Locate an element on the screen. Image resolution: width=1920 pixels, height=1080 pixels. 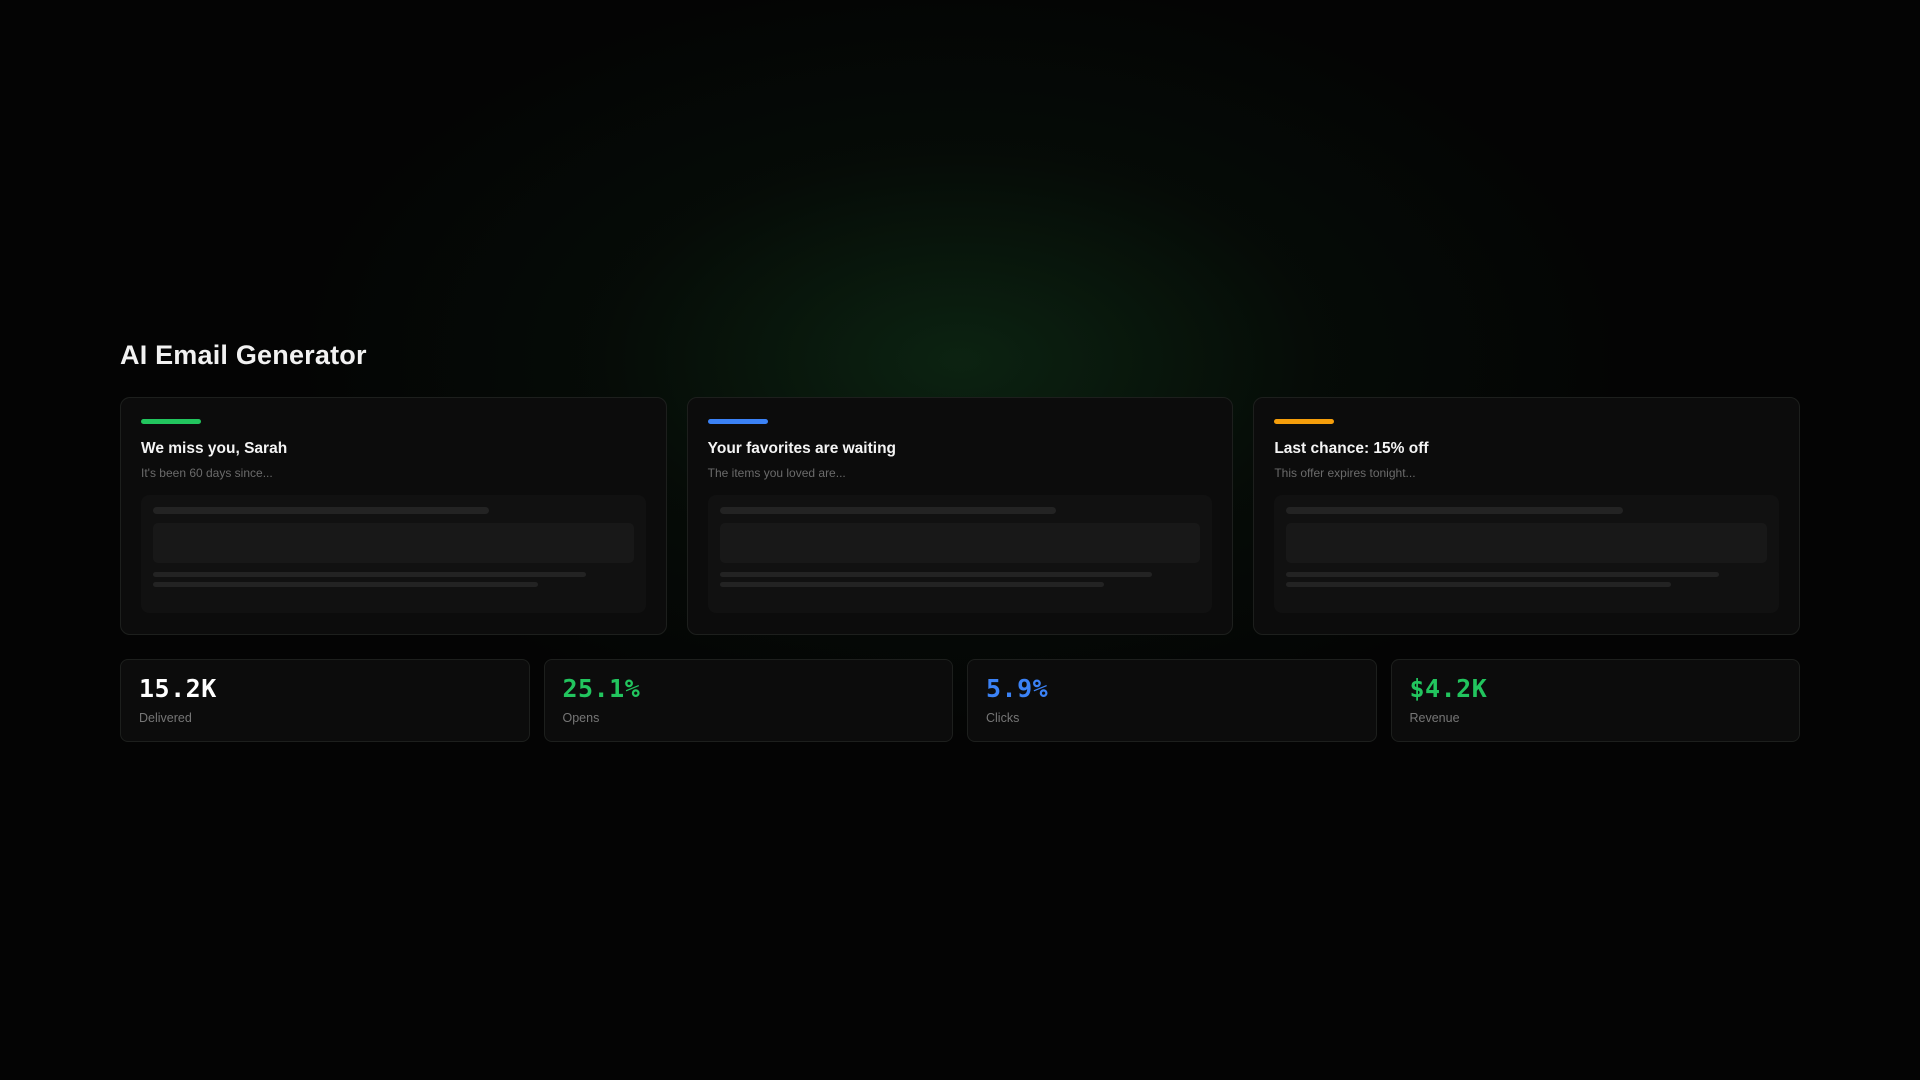
stat-opens: 25.1% Opens is located at coordinates (748, 700).